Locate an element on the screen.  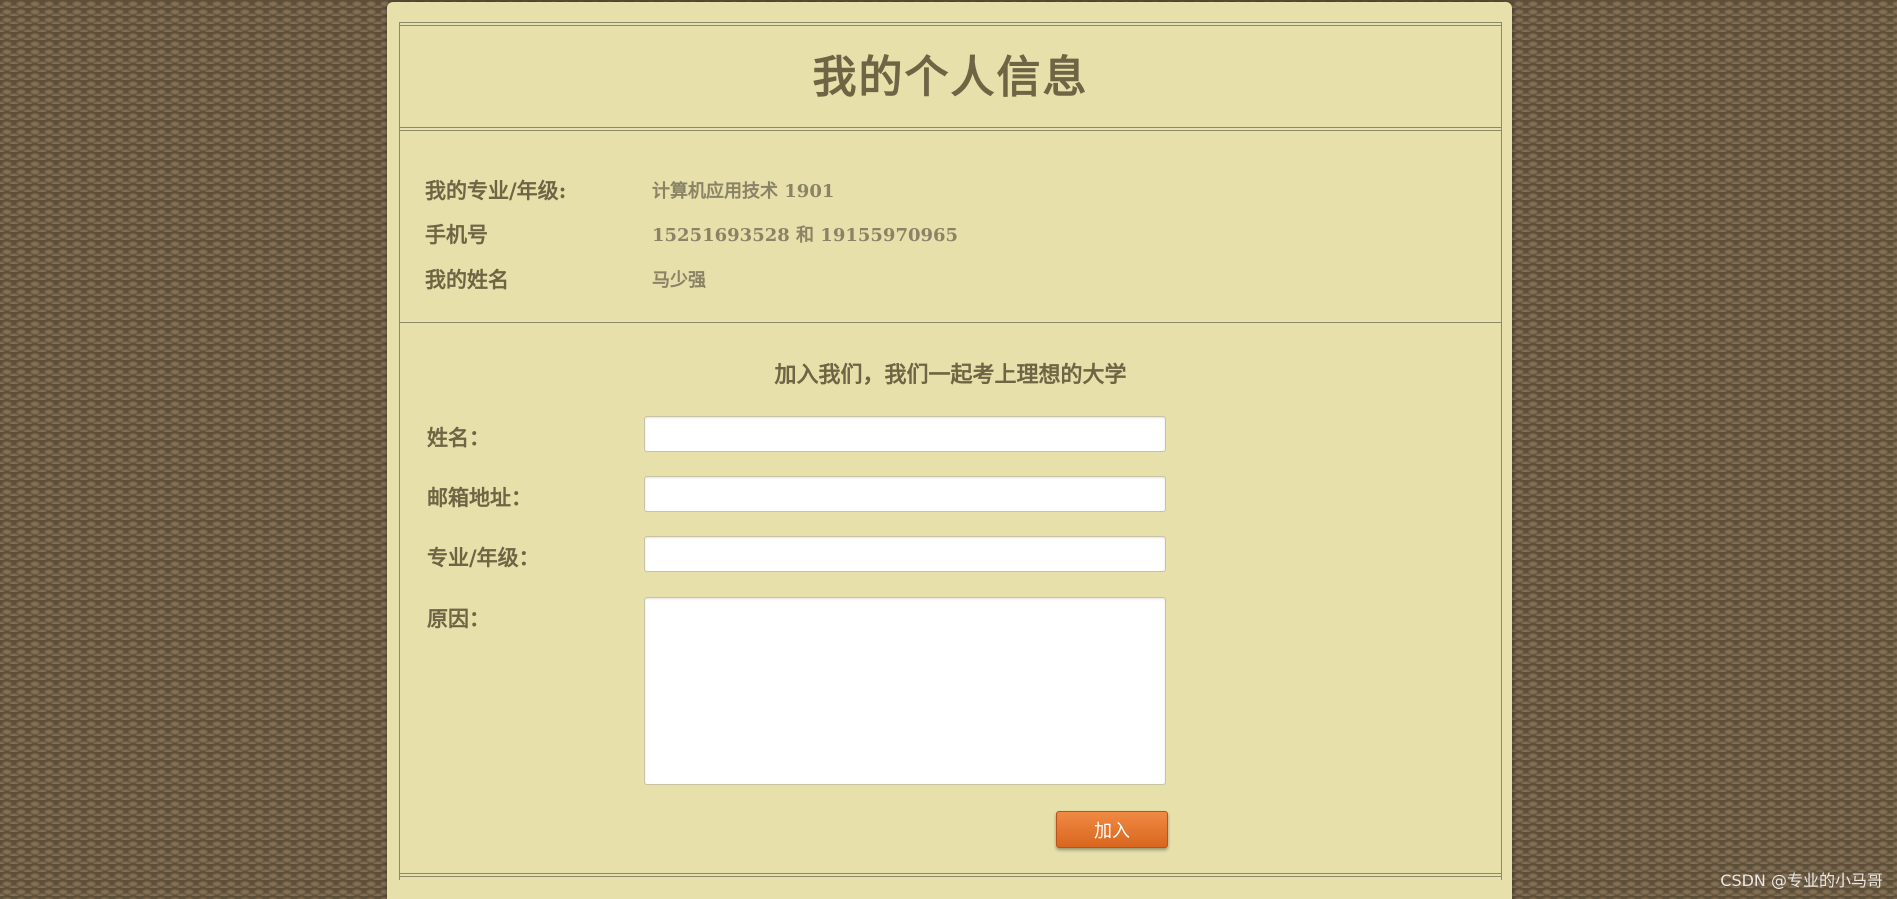
reason-label: 原因： is located at coordinates (458, 618).